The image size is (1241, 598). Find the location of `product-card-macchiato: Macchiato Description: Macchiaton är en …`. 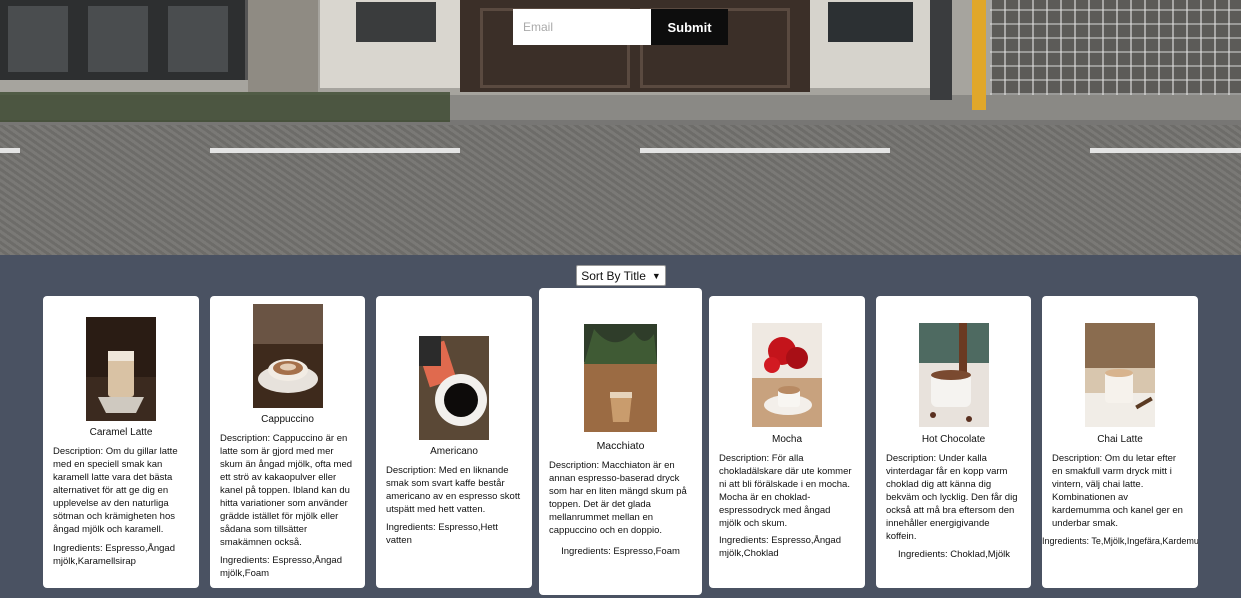

product-card-macchiato: Macchiato Description: Macchiaton är en … is located at coordinates (620, 441).